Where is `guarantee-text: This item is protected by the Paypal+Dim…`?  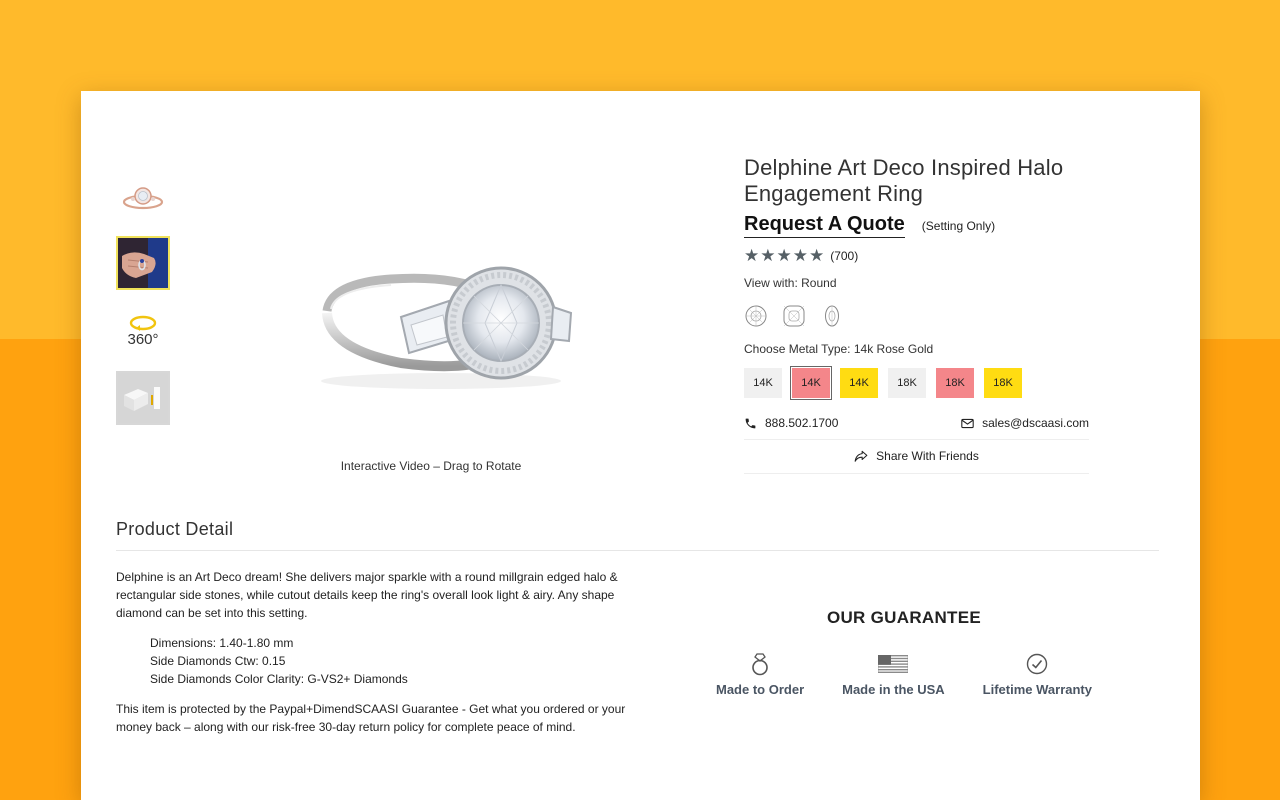
guarantee-text: This item is protected by the Paypal+Dim… is located at coordinates (371, 718).